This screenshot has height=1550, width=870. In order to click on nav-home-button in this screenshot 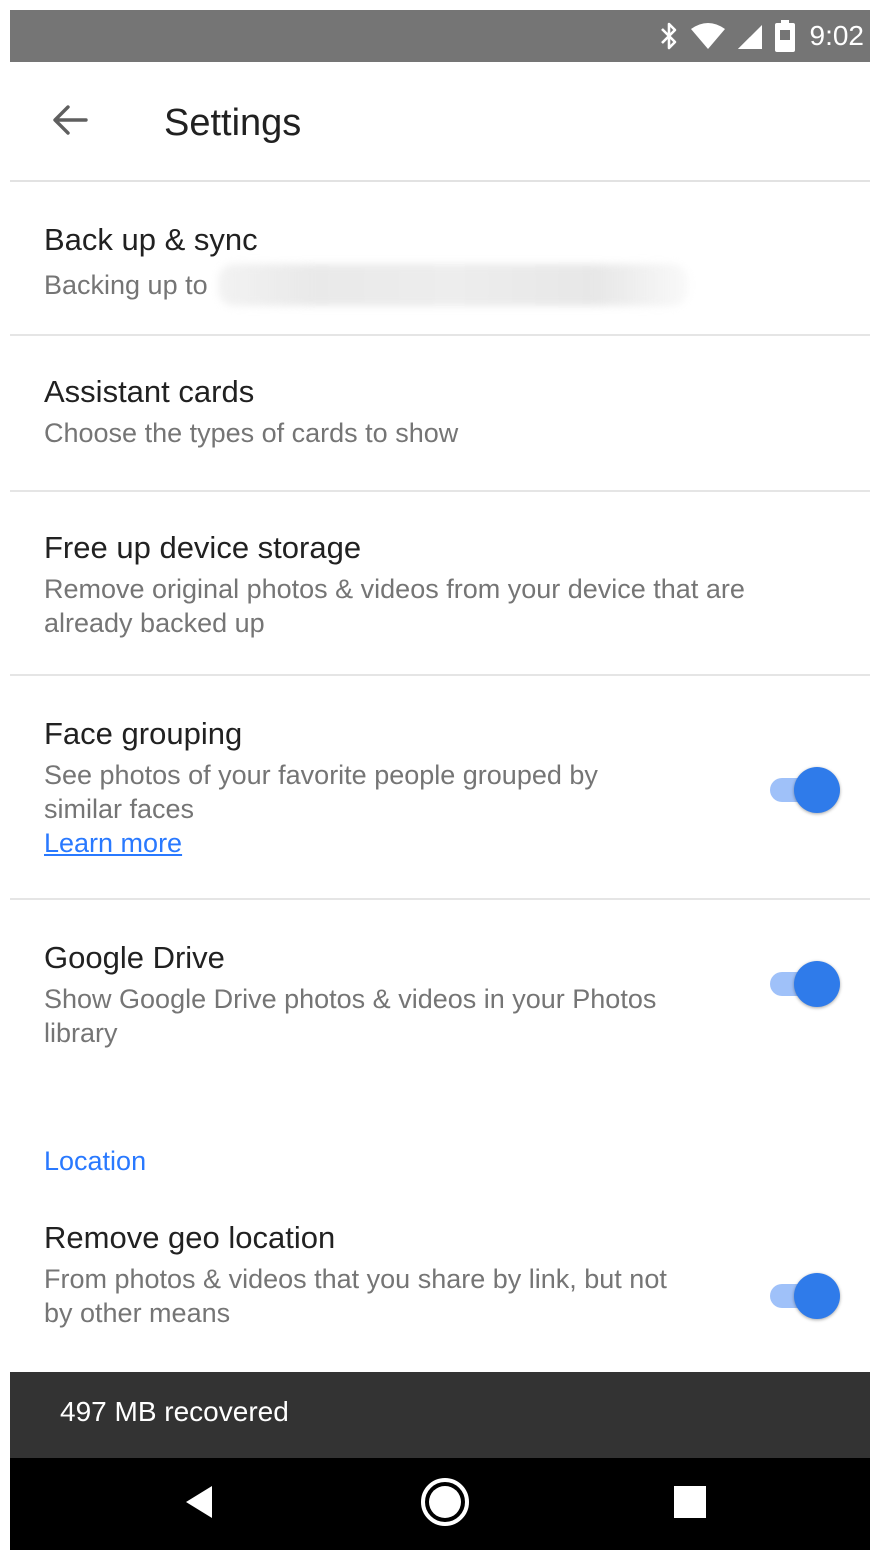, I will do `click(445, 1504)`.